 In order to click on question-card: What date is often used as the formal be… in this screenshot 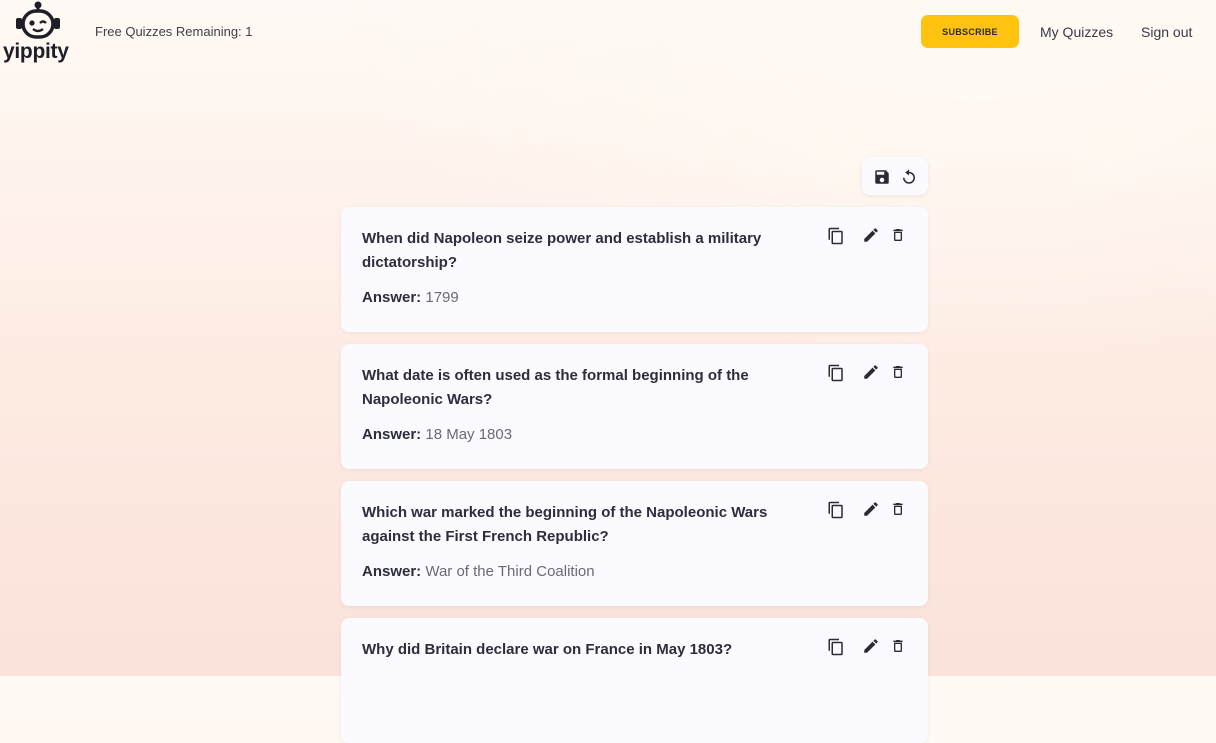, I will do `click(634, 406)`.